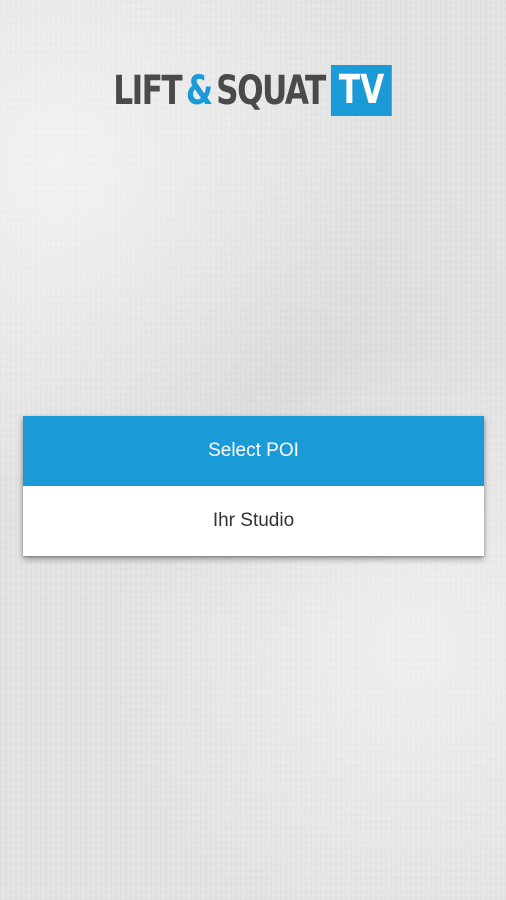 The height and width of the screenshot is (900, 506). I want to click on logo-tv-badge: TV, so click(362, 90).